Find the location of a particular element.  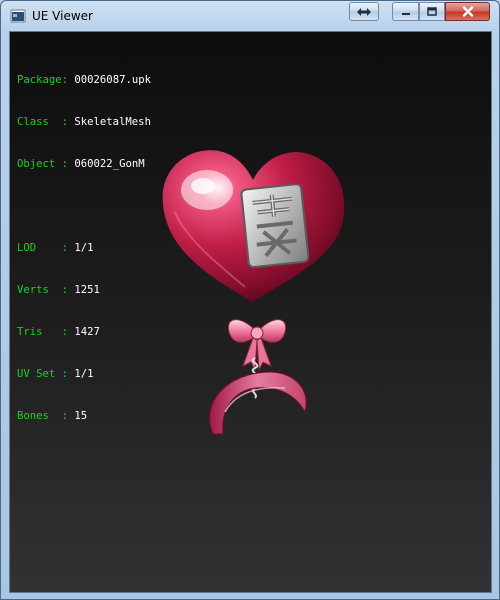

title-bar: UE Viewer is located at coordinates (250, 16).